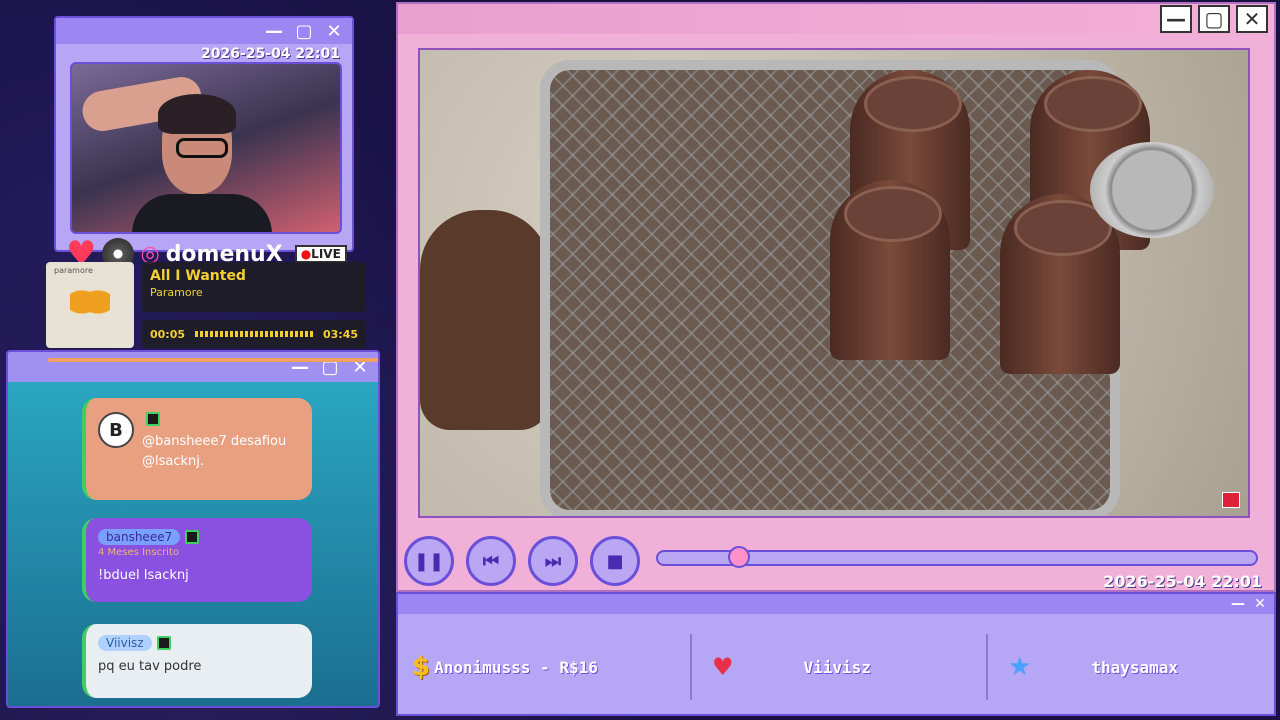 Image resolution: width=1280 pixels, height=720 pixels. What do you see at coordinates (176, 292) in the screenshot?
I see `track-artist: Paramore` at bounding box center [176, 292].